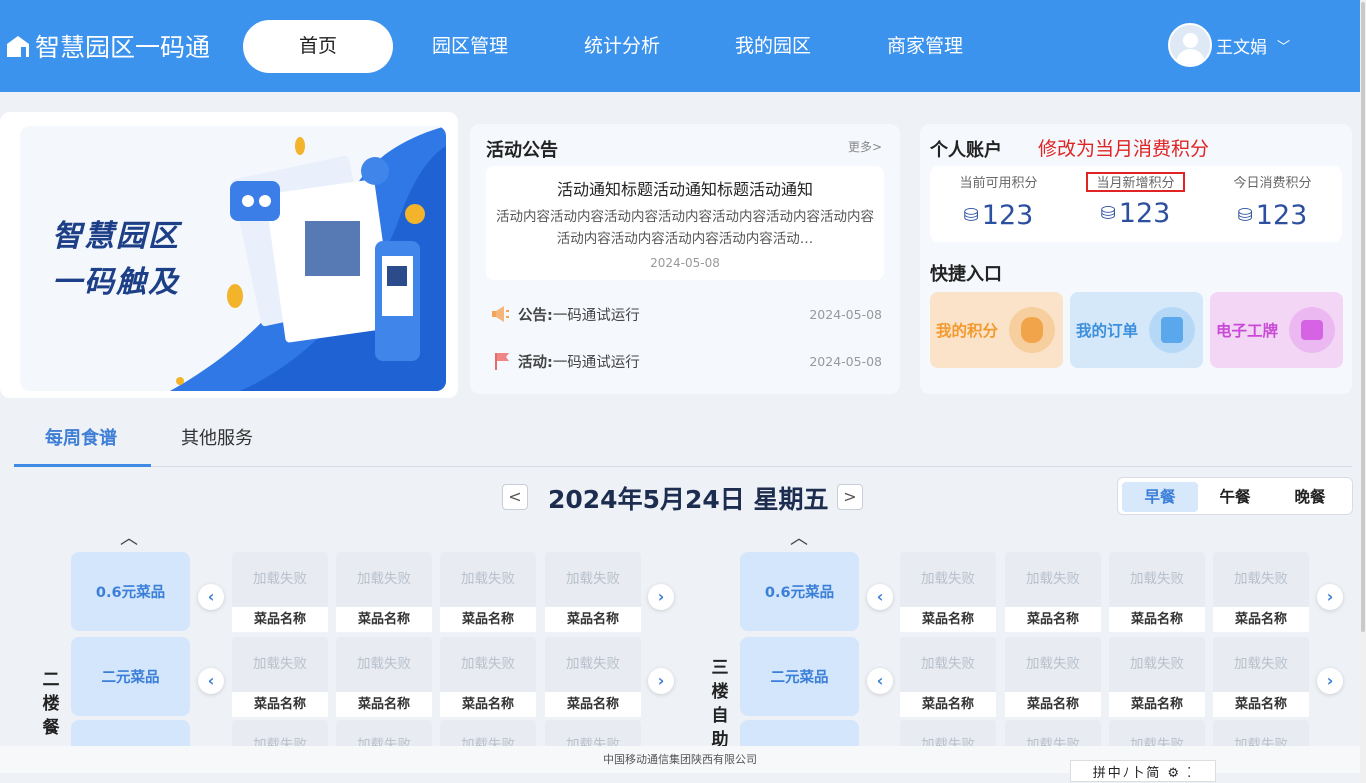  What do you see at coordinates (596, 315) in the screenshot?
I see `notice-row-text: 一码通试运行` at bounding box center [596, 315].